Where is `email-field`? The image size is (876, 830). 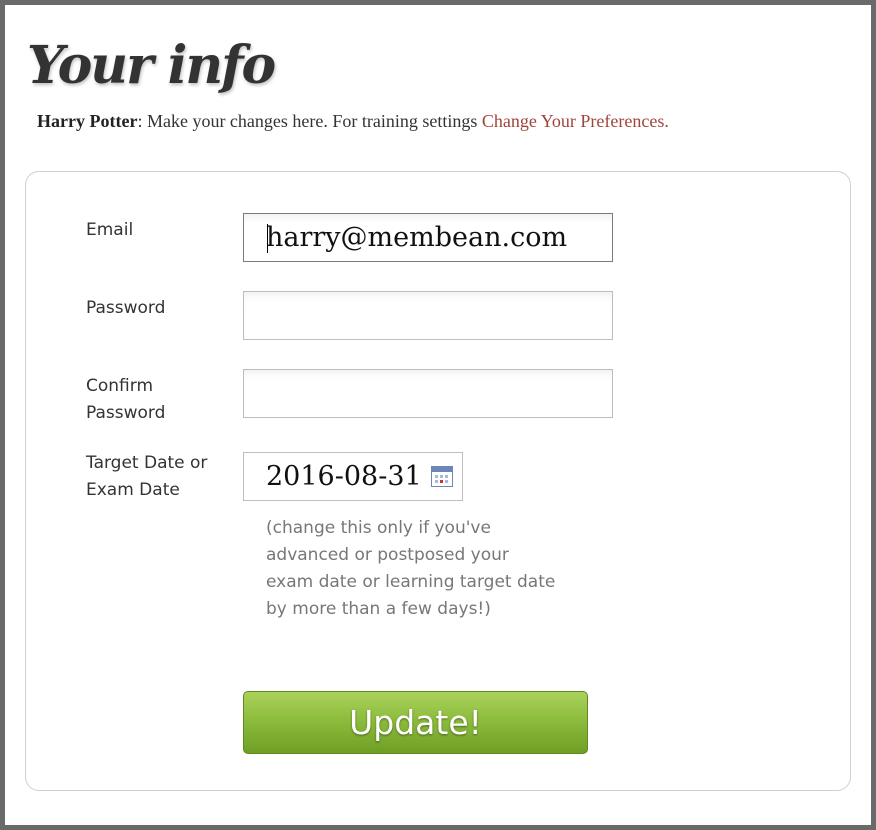 email-field is located at coordinates (428, 237).